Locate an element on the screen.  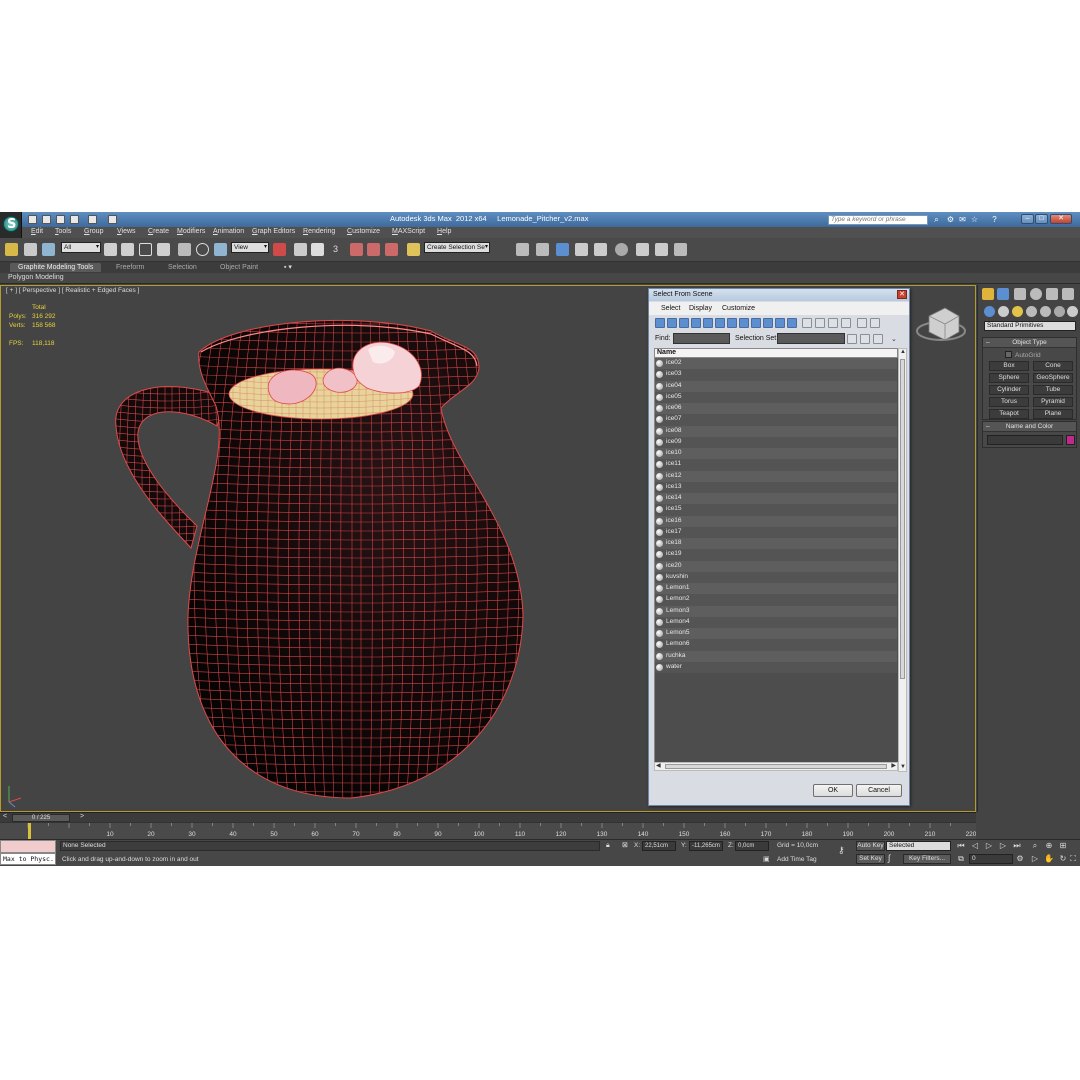
tube-button: Tube is located at coordinates (1053, 390).